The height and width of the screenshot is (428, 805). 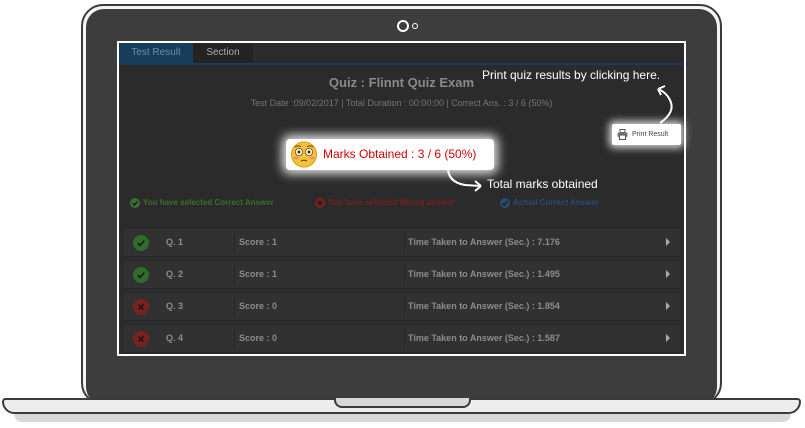 What do you see at coordinates (484, 274) in the screenshot?
I see `question-time: Time Taken to Answer (Sec.) : 1.495` at bounding box center [484, 274].